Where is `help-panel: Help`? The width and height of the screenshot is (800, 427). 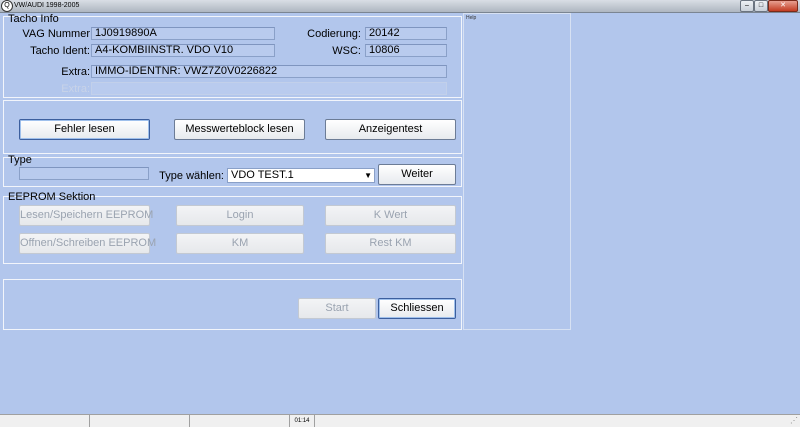
help-panel: Help is located at coordinates (517, 171).